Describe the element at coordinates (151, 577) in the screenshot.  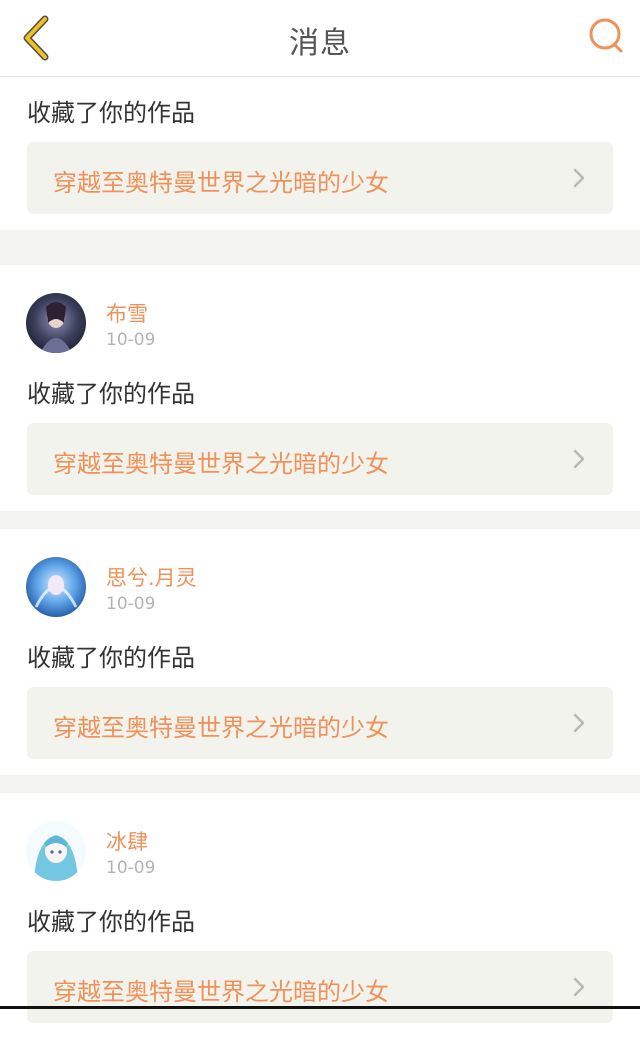
I see `username: 思兮.月灵` at that location.